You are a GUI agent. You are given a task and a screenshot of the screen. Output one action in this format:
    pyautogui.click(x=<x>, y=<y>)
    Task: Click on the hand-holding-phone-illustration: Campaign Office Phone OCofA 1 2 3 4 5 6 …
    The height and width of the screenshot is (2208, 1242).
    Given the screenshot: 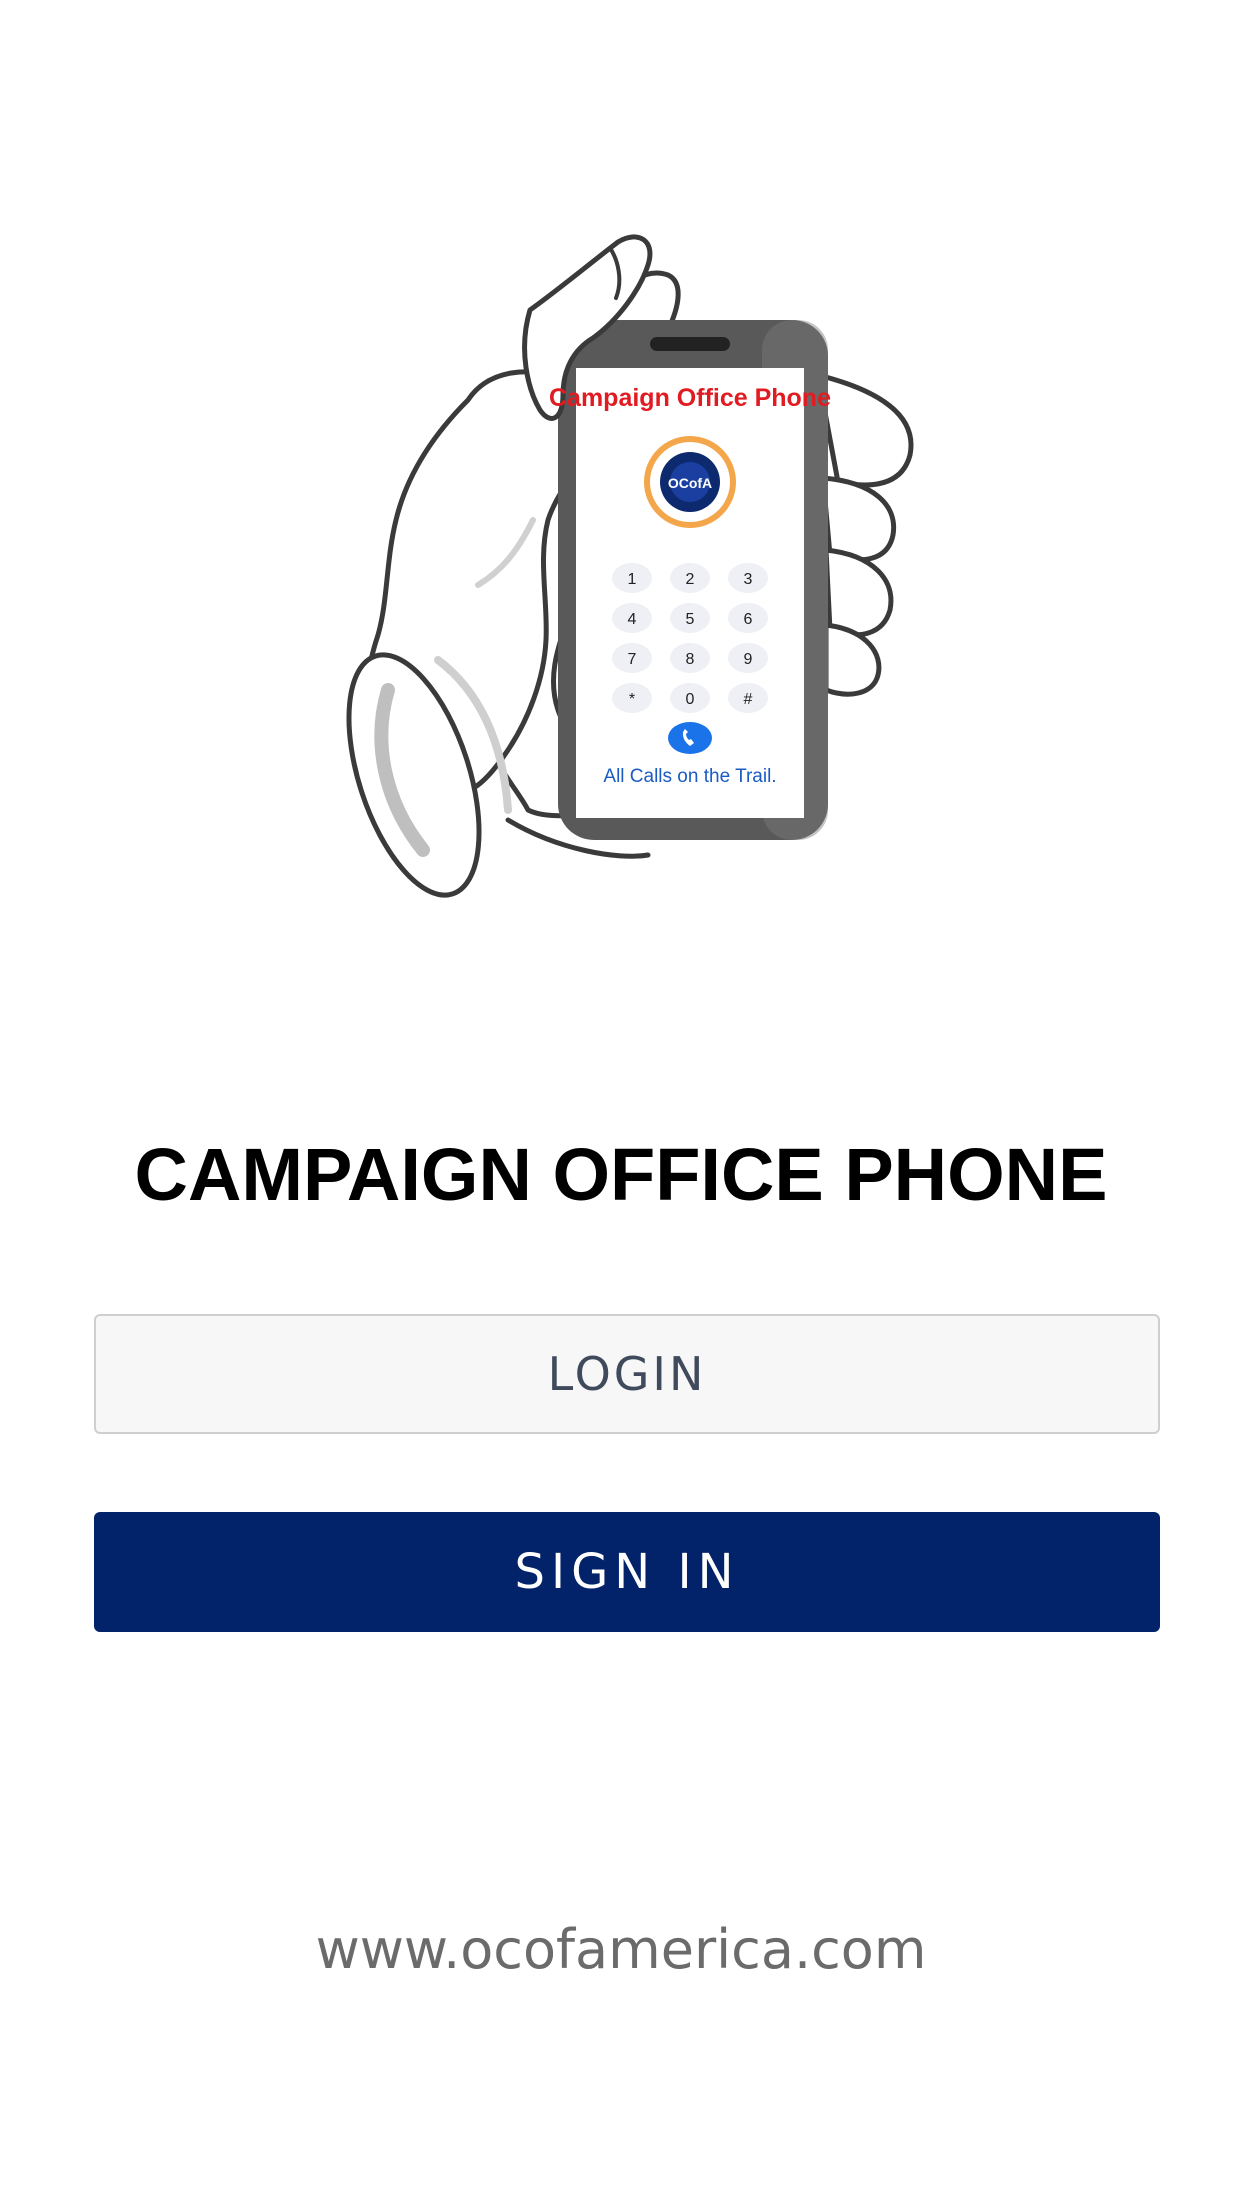 What is the action you would take?
    pyautogui.click(x=630, y=566)
    